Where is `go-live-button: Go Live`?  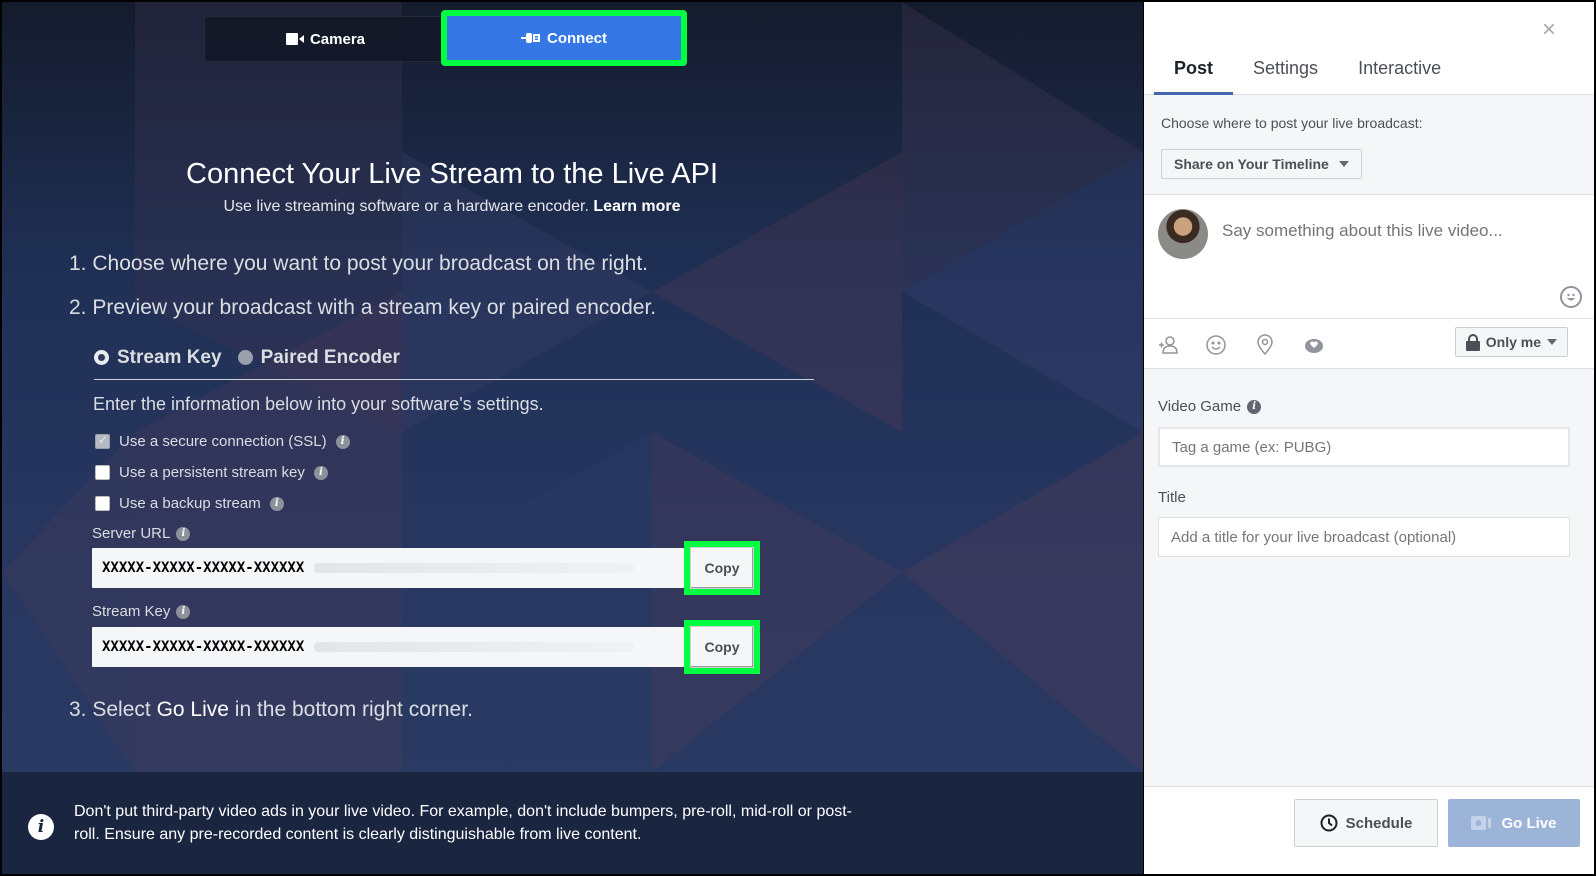
go-live-button: Go Live is located at coordinates (1514, 823).